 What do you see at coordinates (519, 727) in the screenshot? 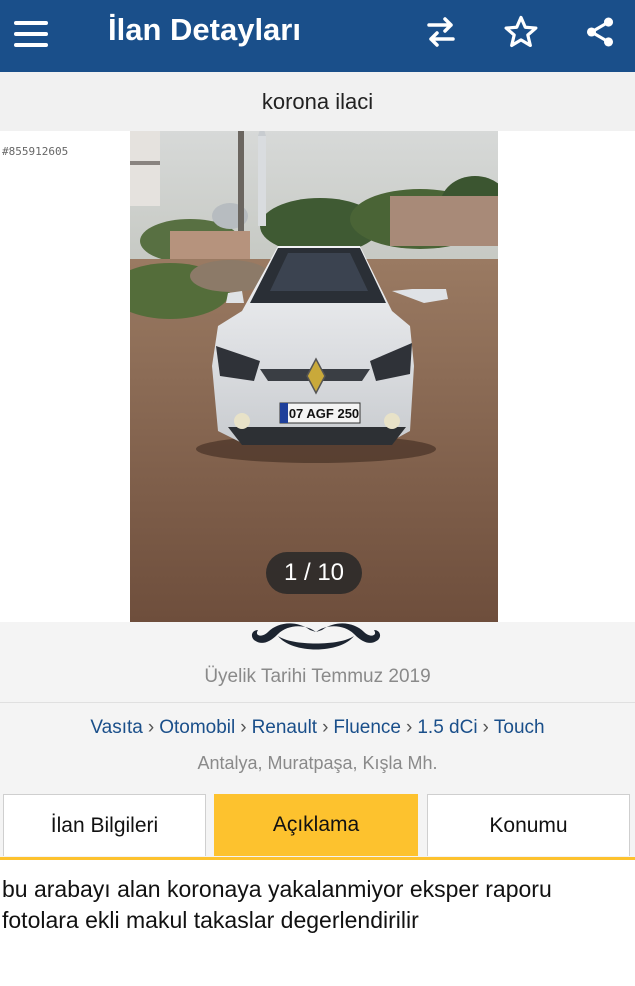
I see `breadcrumb-item-touch: Touch` at bounding box center [519, 727].